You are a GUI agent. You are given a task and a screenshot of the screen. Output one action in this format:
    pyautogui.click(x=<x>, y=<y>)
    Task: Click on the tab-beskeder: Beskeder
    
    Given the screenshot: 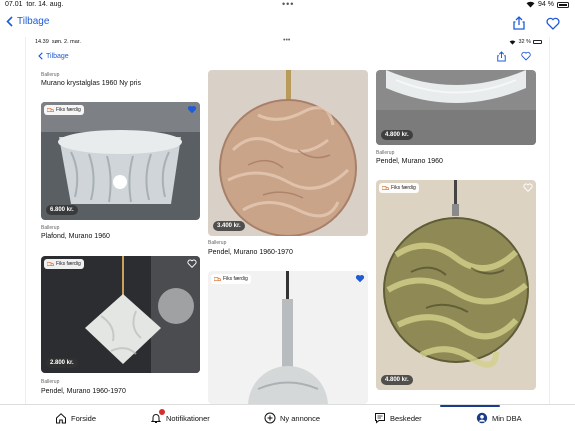 What is the action you would take?
    pyautogui.click(x=398, y=418)
    